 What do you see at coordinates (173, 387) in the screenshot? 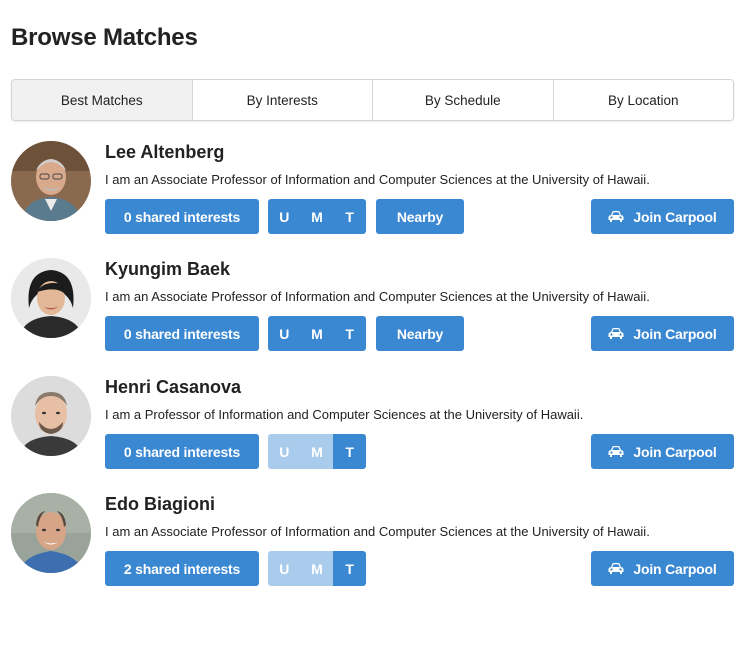
I see `match-name: Henri Casanova` at bounding box center [173, 387].